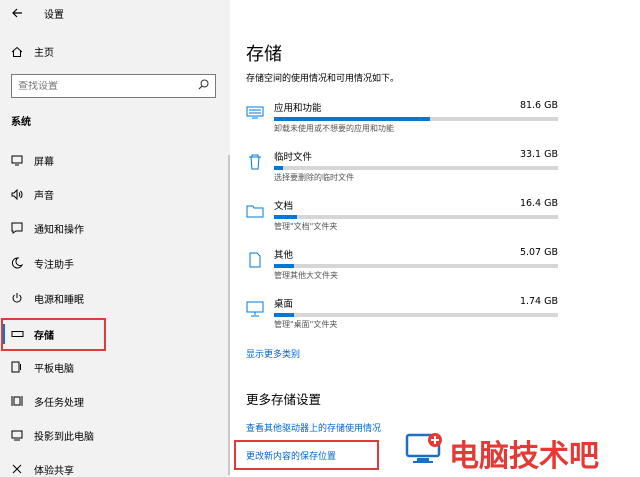 The image size is (640, 477). Describe the element at coordinates (53, 334) in the screenshot. I see `highlight-box-storage` at that location.